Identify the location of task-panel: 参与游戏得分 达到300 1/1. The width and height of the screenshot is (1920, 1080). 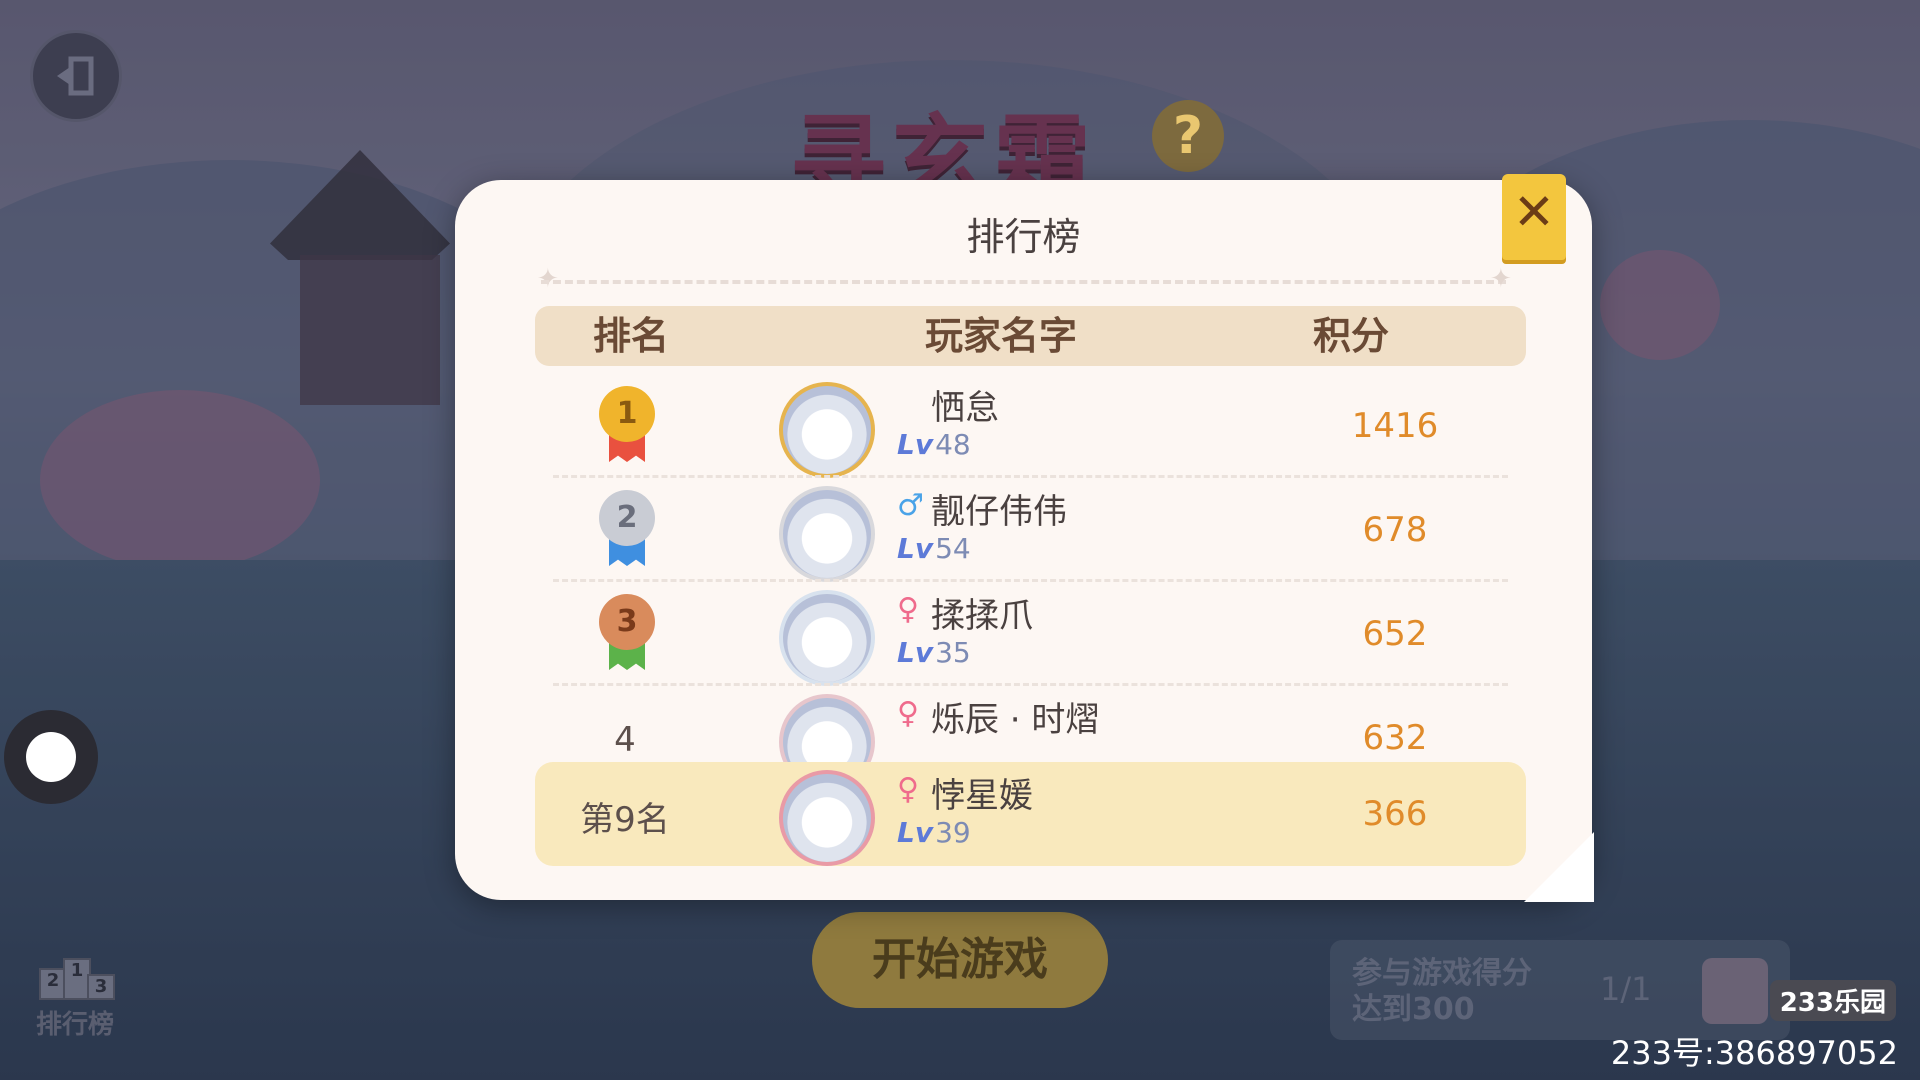
(1560, 990).